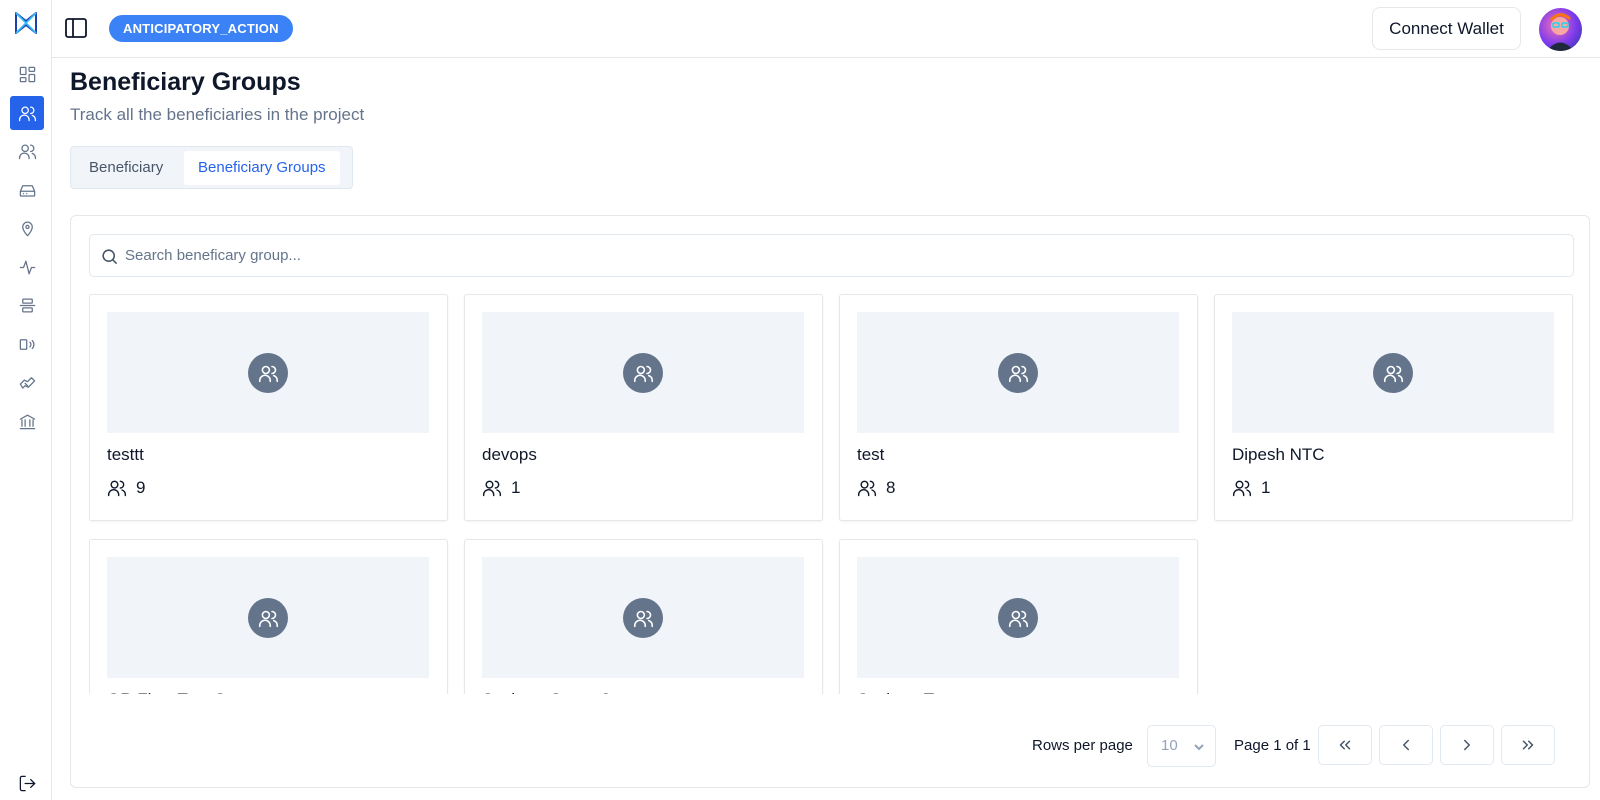  I want to click on drive-icon, so click(27, 190).